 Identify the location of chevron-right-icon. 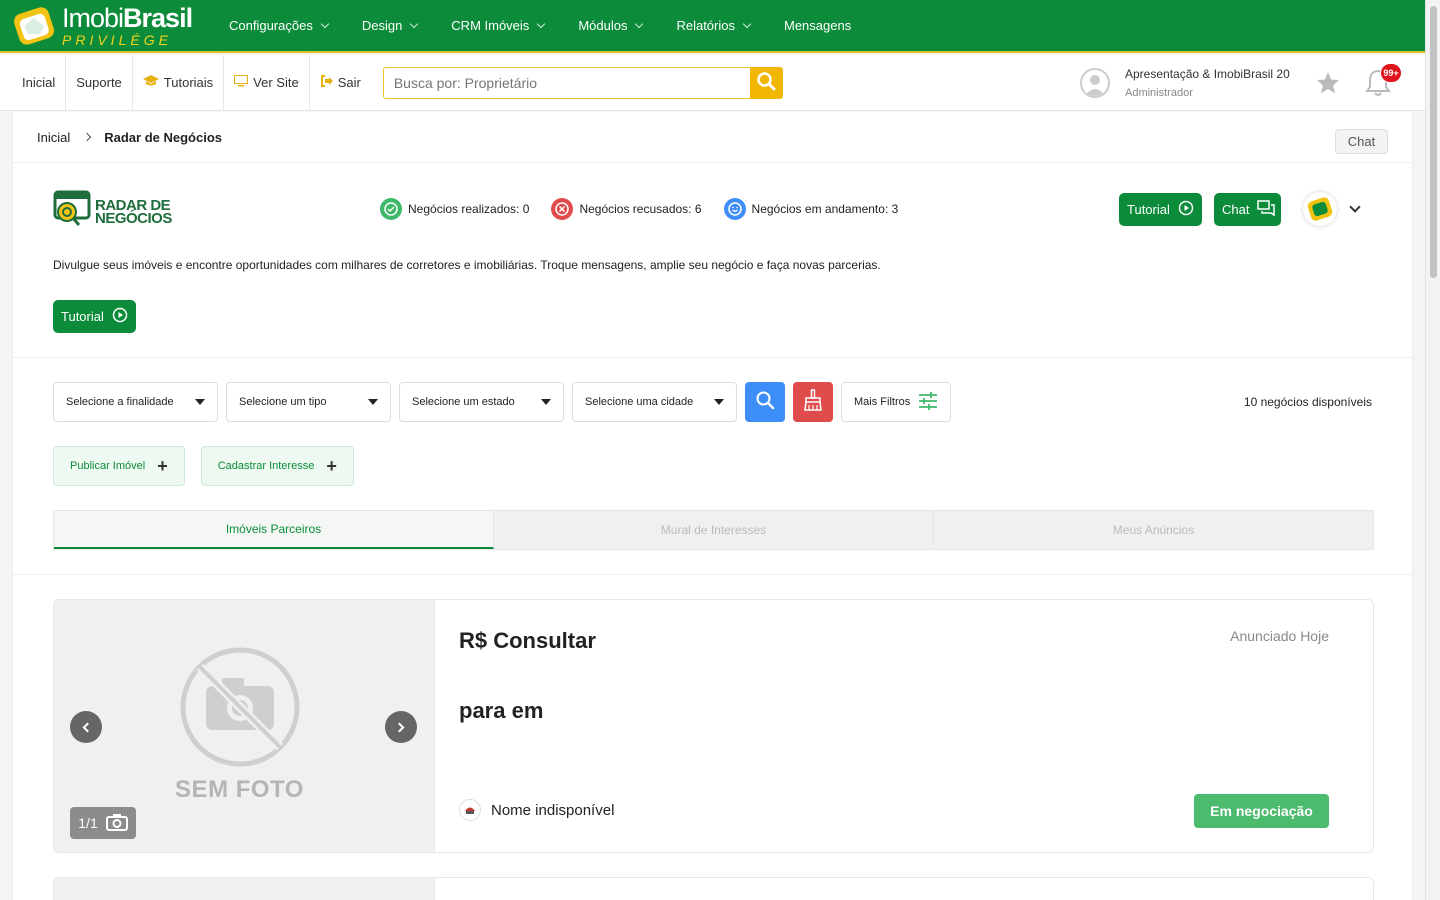
(87, 137).